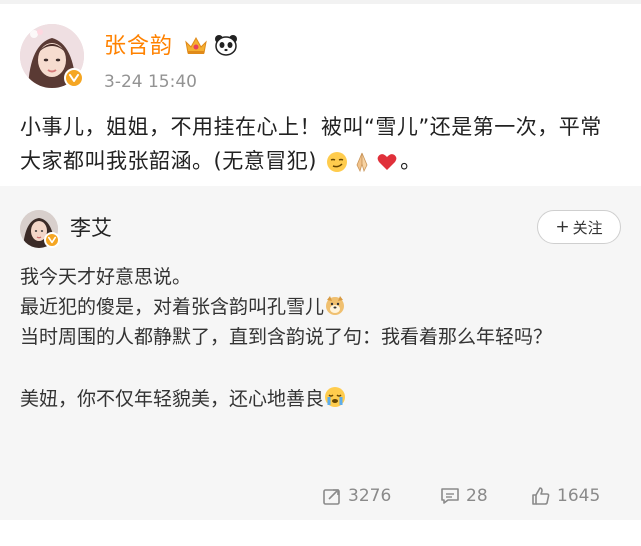 This screenshot has height=546, width=641. Describe the element at coordinates (286, 337) in the screenshot. I see `repost-line: 当时周围的人都静默了，直到含韵说了句：我看着那么年轻吗？` at that location.